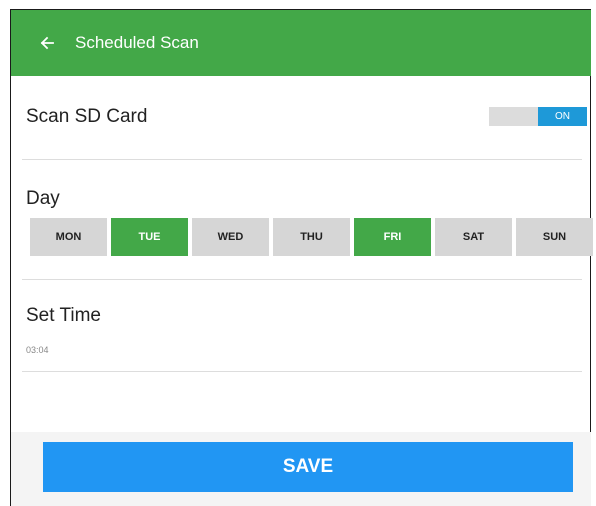 This screenshot has height=506, width=596. I want to click on day-button-sun: SUN, so click(554, 237).